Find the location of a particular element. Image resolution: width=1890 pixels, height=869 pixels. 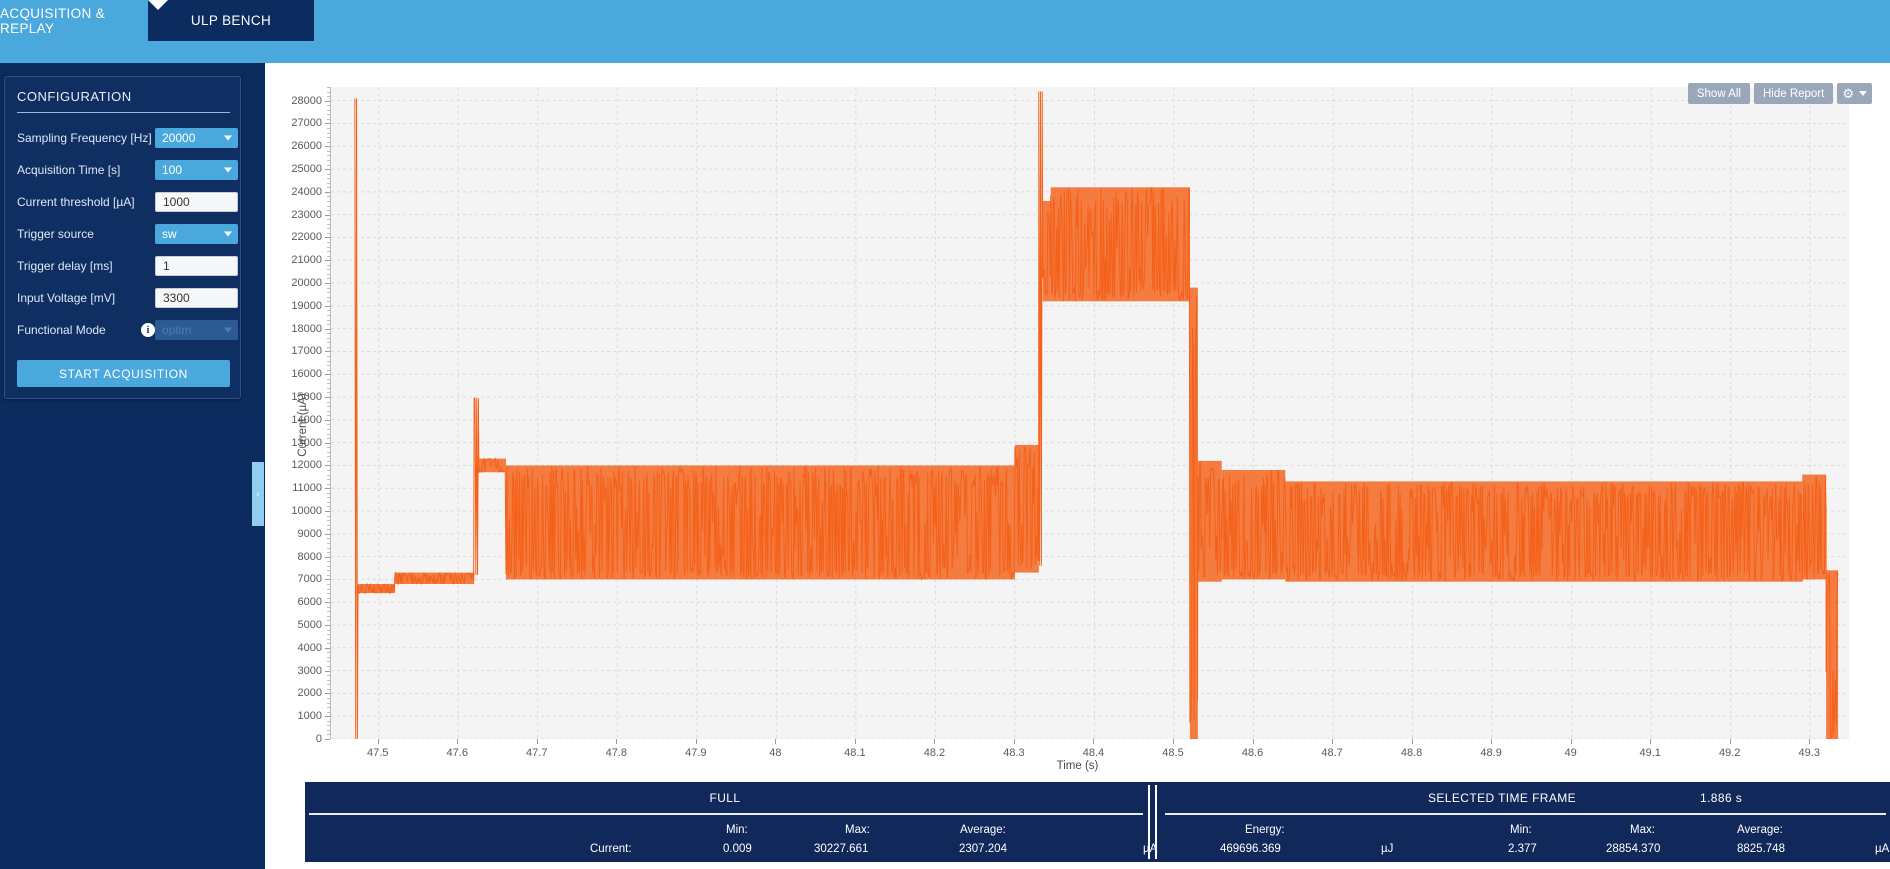

x-tick-label: 48.6 is located at coordinates (1252, 753).